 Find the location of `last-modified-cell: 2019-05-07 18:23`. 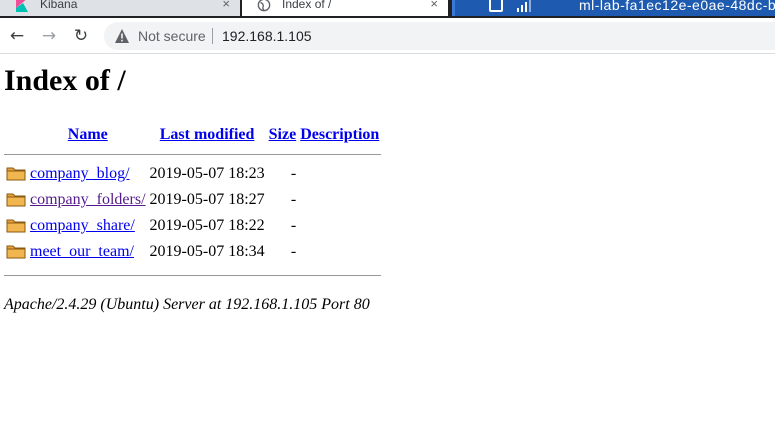

last-modified-cell: 2019-05-07 18:23 is located at coordinates (207, 173).